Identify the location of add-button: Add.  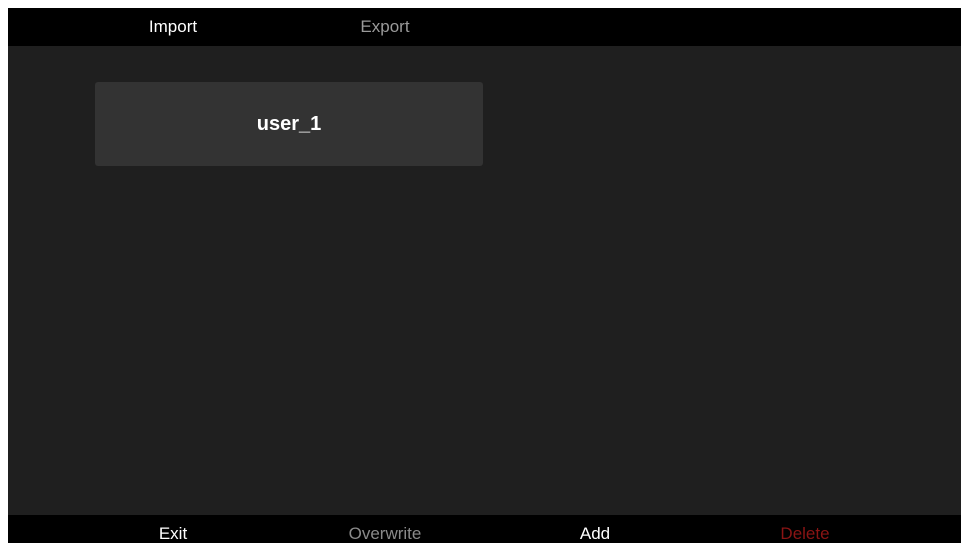
(595, 531).